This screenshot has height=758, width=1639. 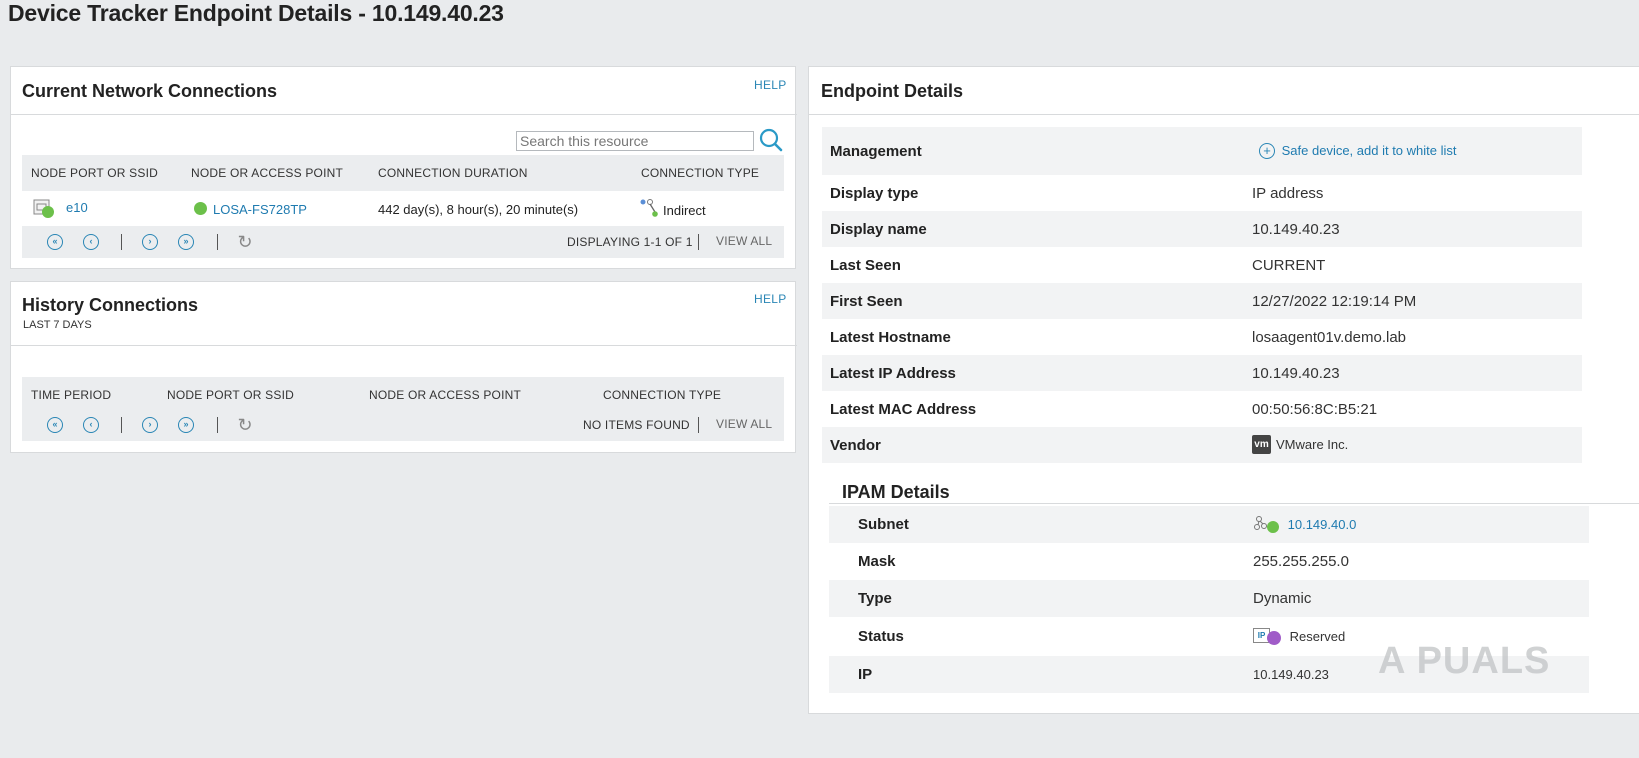 I want to click on subnet-icon, so click(x=1266, y=524).